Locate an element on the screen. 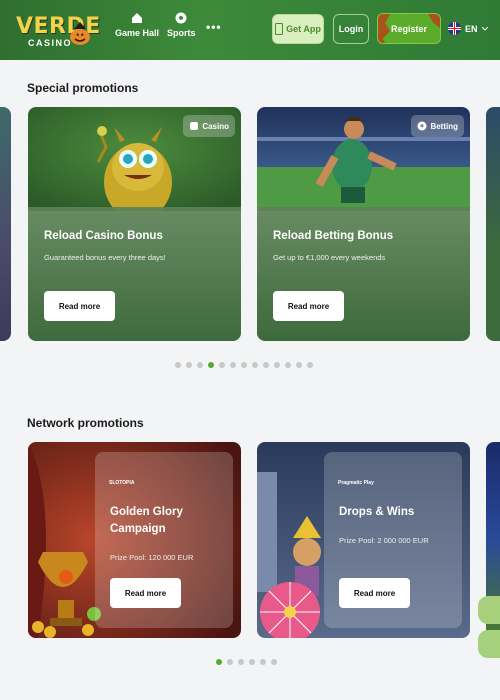 Image resolution: width=500 pixels, height=700 pixels. phone-icon is located at coordinates (279, 29).